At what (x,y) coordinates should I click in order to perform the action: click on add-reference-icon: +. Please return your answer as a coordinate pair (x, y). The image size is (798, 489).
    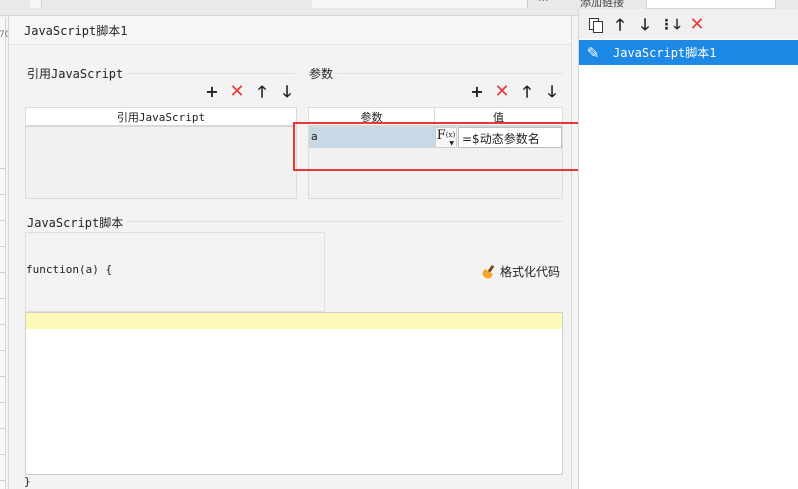
    Looking at the image, I should click on (212, 92).